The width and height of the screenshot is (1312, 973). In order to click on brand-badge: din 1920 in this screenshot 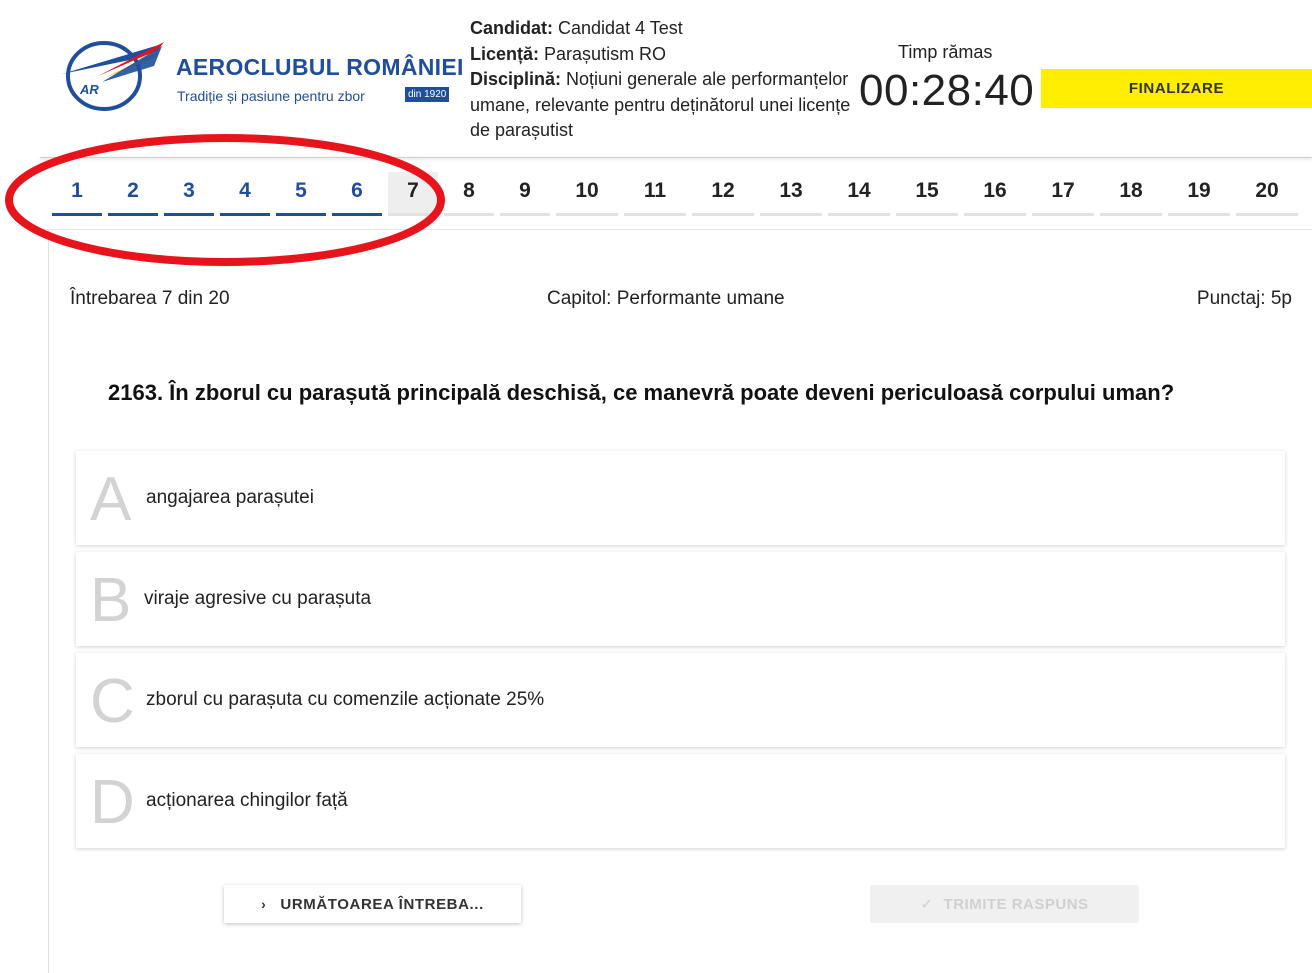, I will do `click(427, 94)`.